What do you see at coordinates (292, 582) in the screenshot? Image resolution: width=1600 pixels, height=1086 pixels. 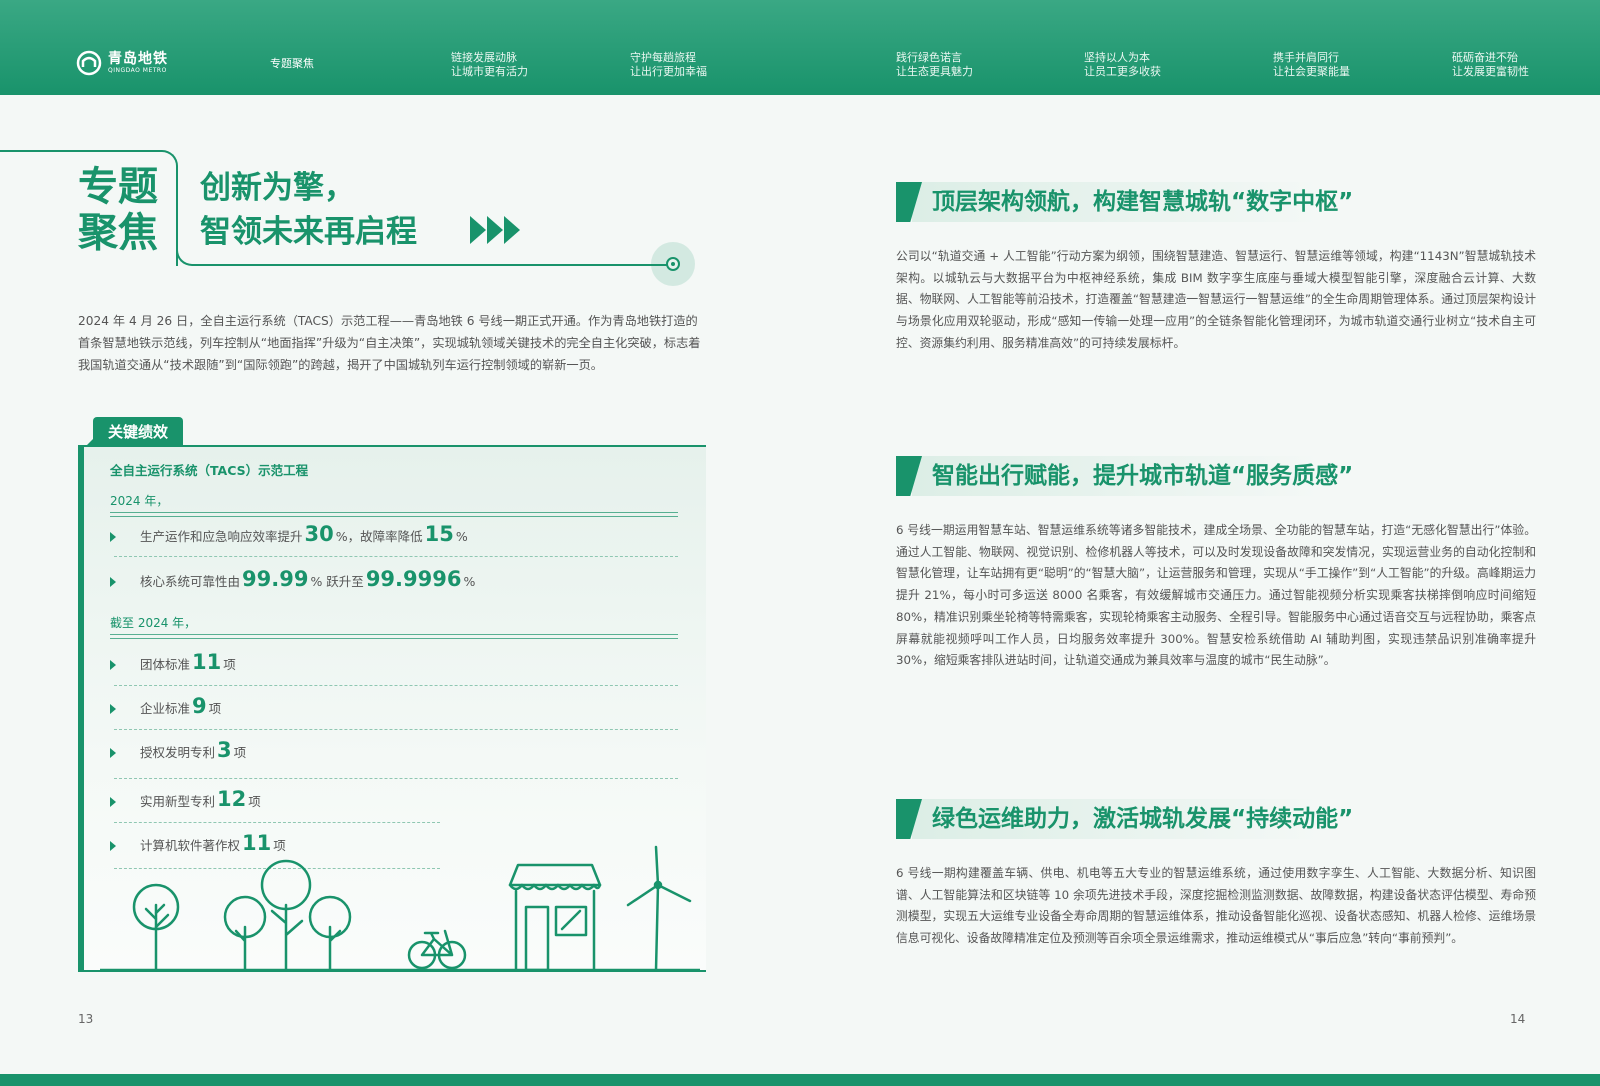 I see `kpi-row: 核心系统可靠性由 99.99% 跃升至 99.9996%` at bounding box center [292, 582].